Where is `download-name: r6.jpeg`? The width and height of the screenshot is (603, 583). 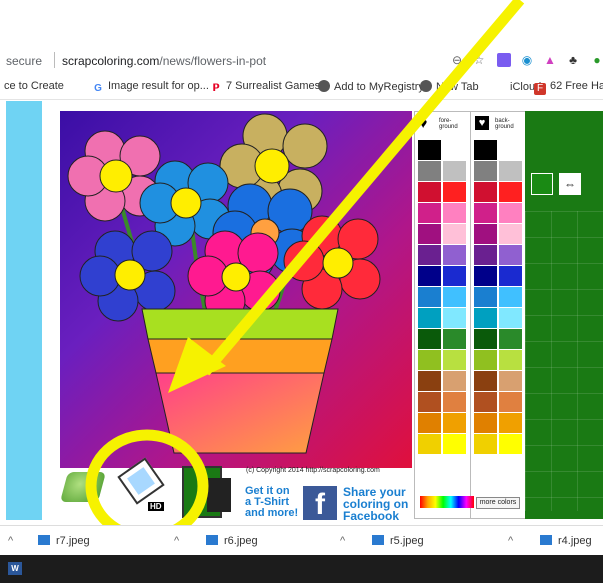 download-name: r6.jpeg is located at coordinates (241, 541).